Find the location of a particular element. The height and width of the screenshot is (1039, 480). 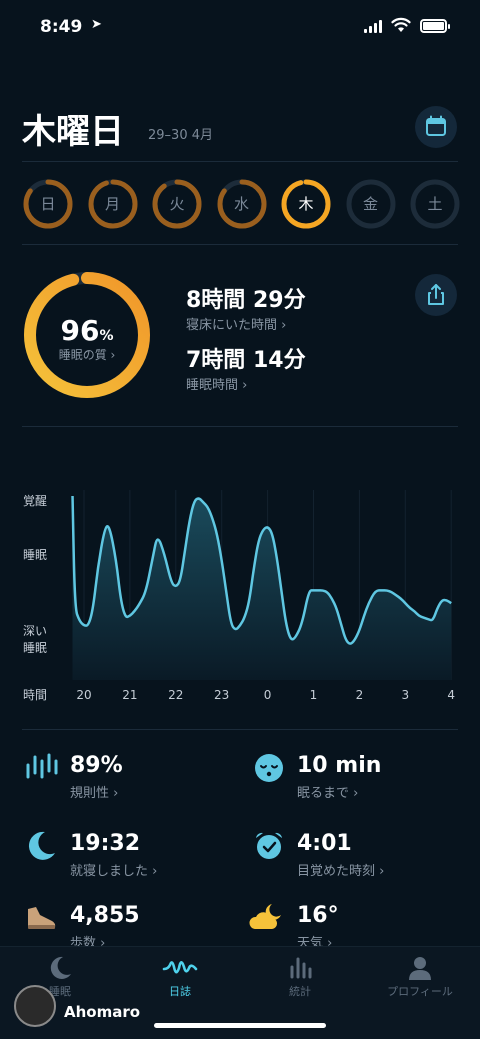

x-tick-label: 22 is located at coordinates (176, 695).